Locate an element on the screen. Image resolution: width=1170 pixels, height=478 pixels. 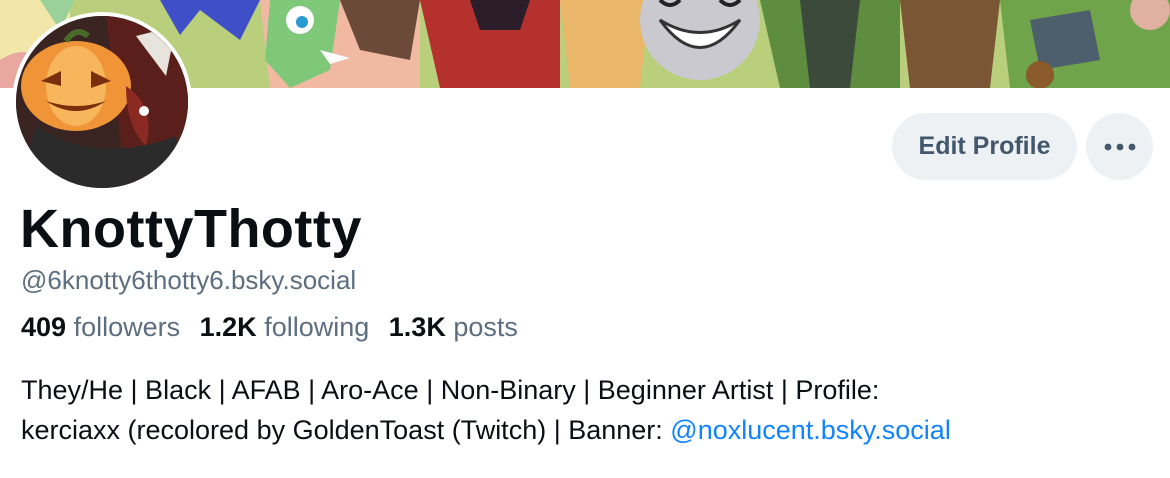
avatar-artwork is located at coordinates (102, 102).